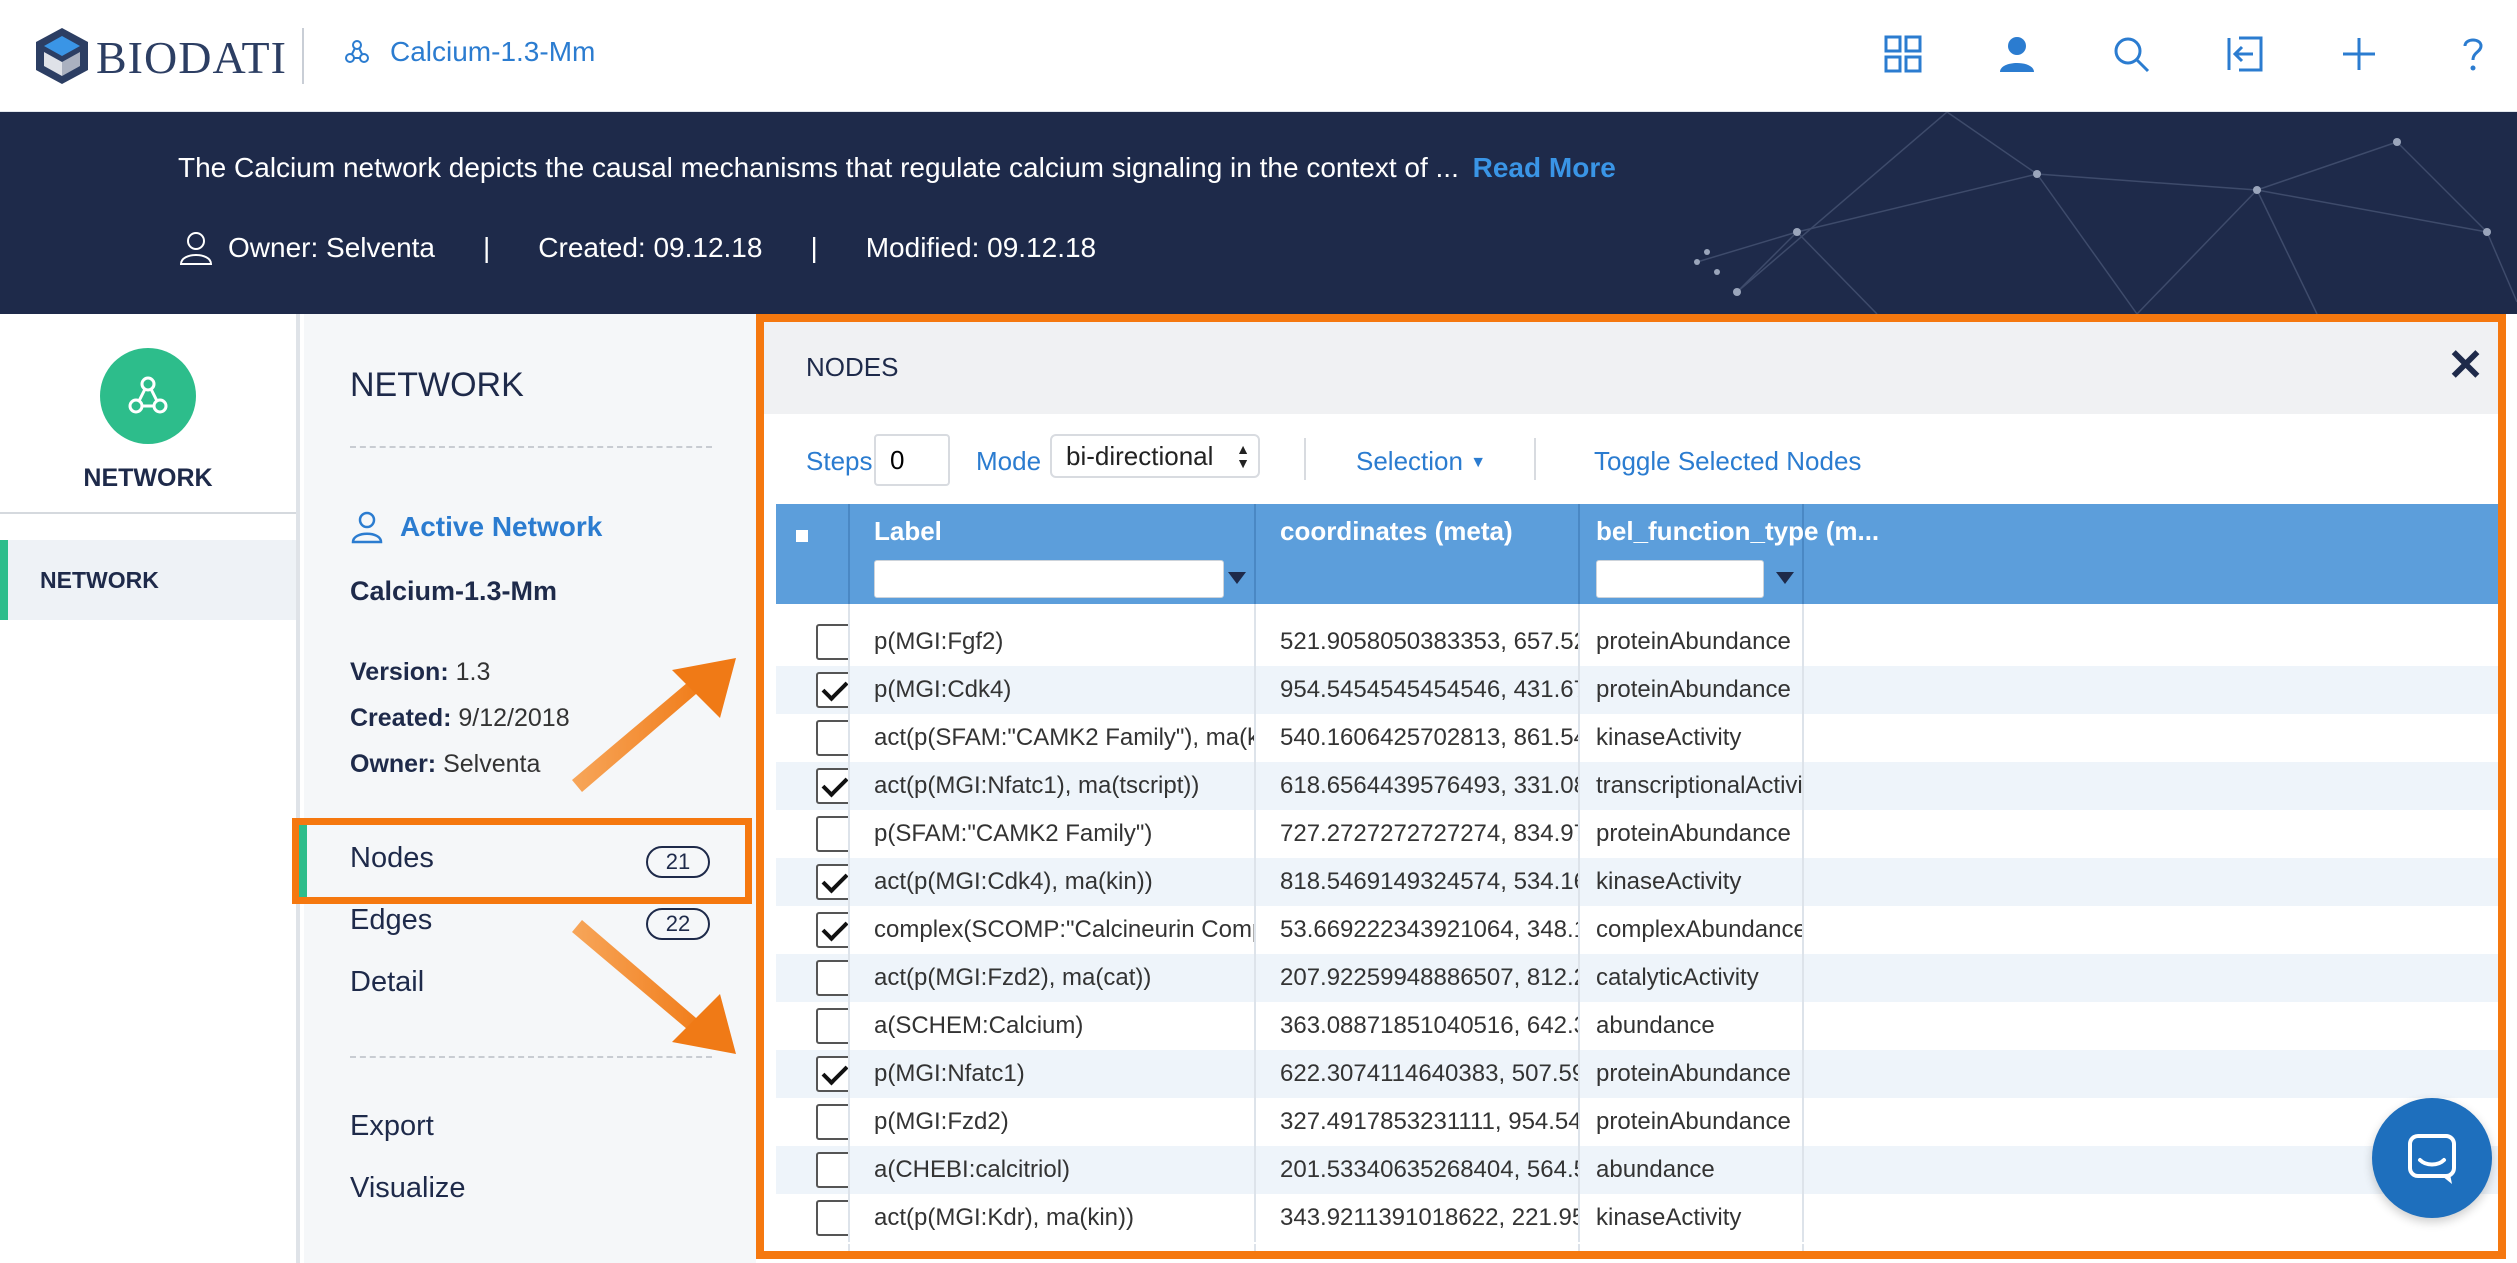 The width and height of the screenshot is (2517, 1263). What do you see at coordinates (1053, 690) in the screenshot?
I see `label-cell: p(MGI:Cdk4)` at bounding box center [1053, 690].